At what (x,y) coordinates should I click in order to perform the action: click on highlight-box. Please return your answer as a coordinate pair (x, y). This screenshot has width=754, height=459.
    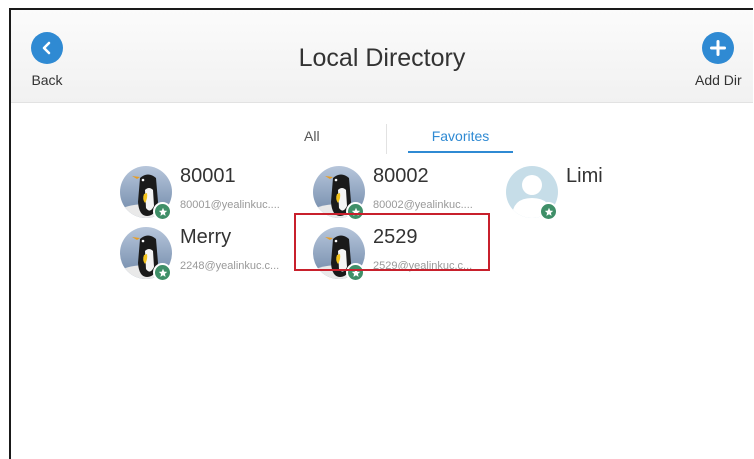
    Looking at the image, I should click on (392, 242).